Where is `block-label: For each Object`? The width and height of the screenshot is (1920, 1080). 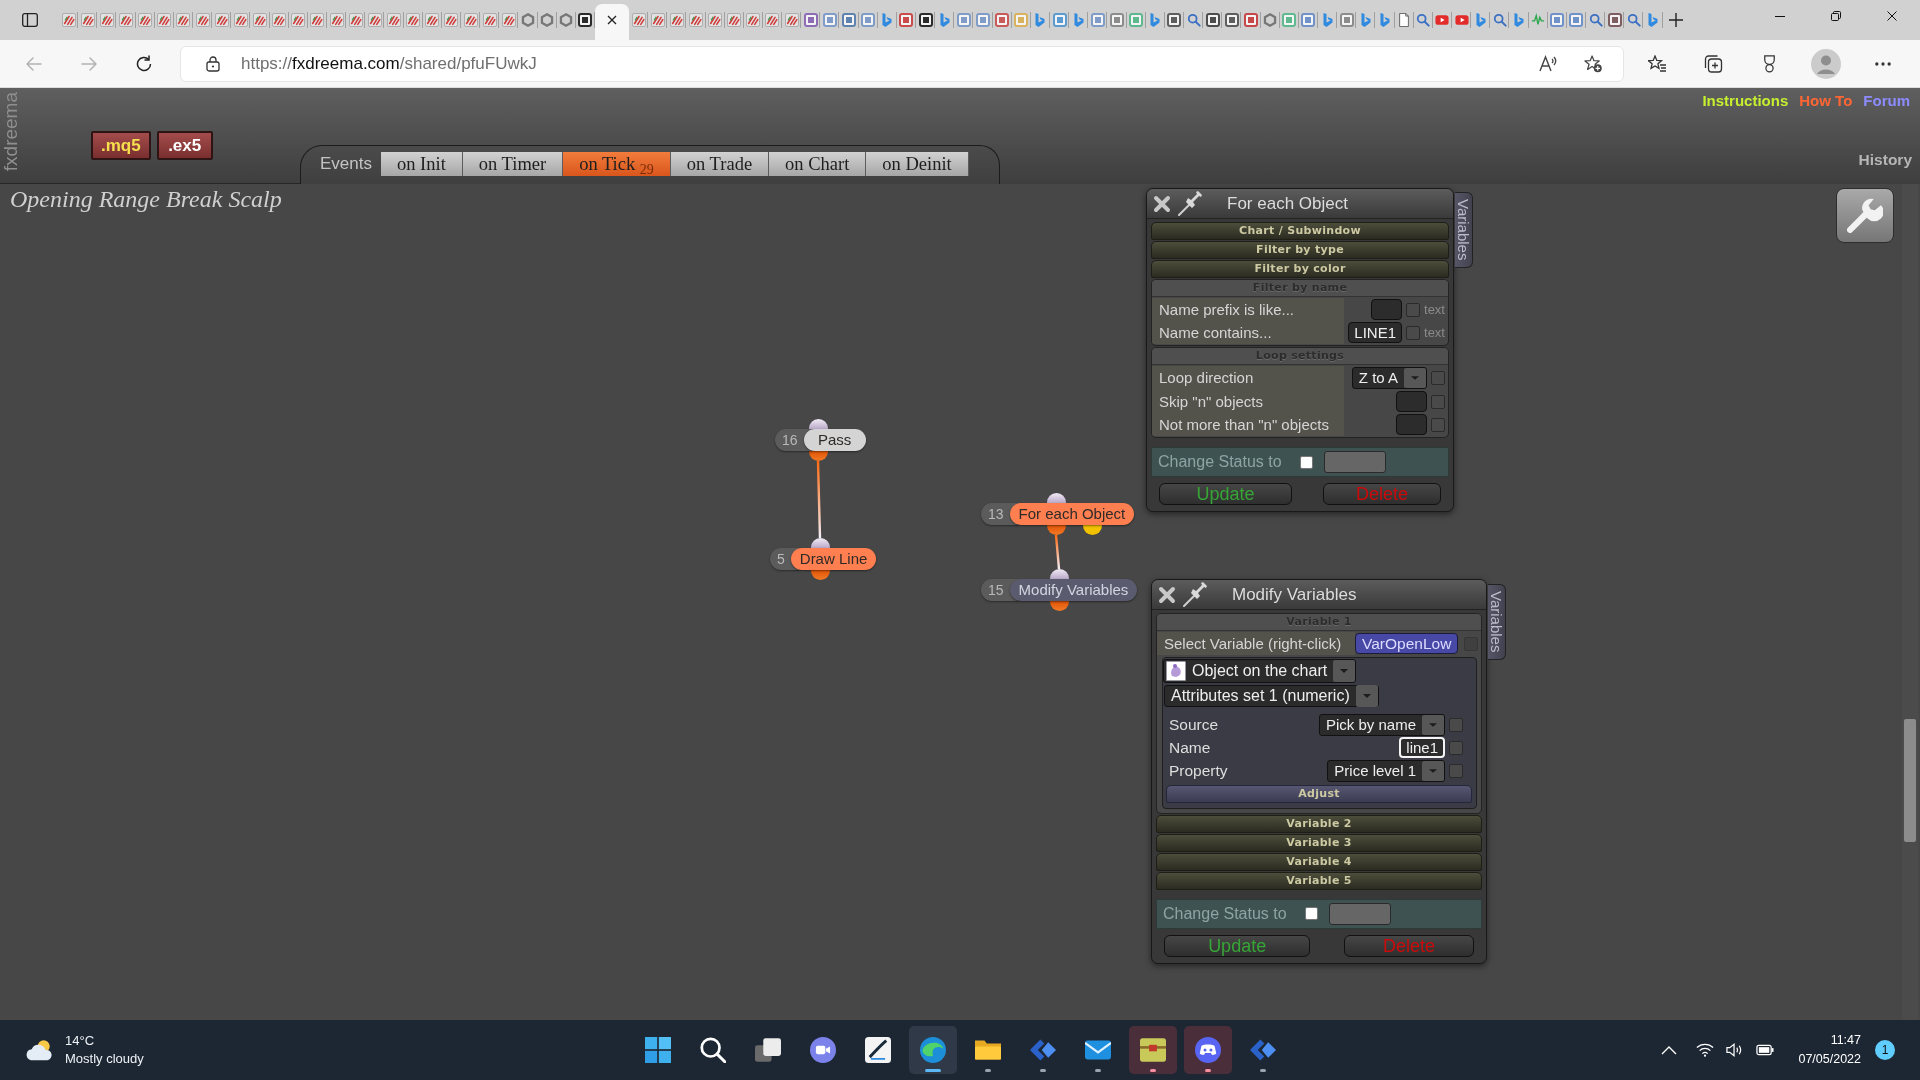
block-label: For each Object is located at coordinates (1072, 514).